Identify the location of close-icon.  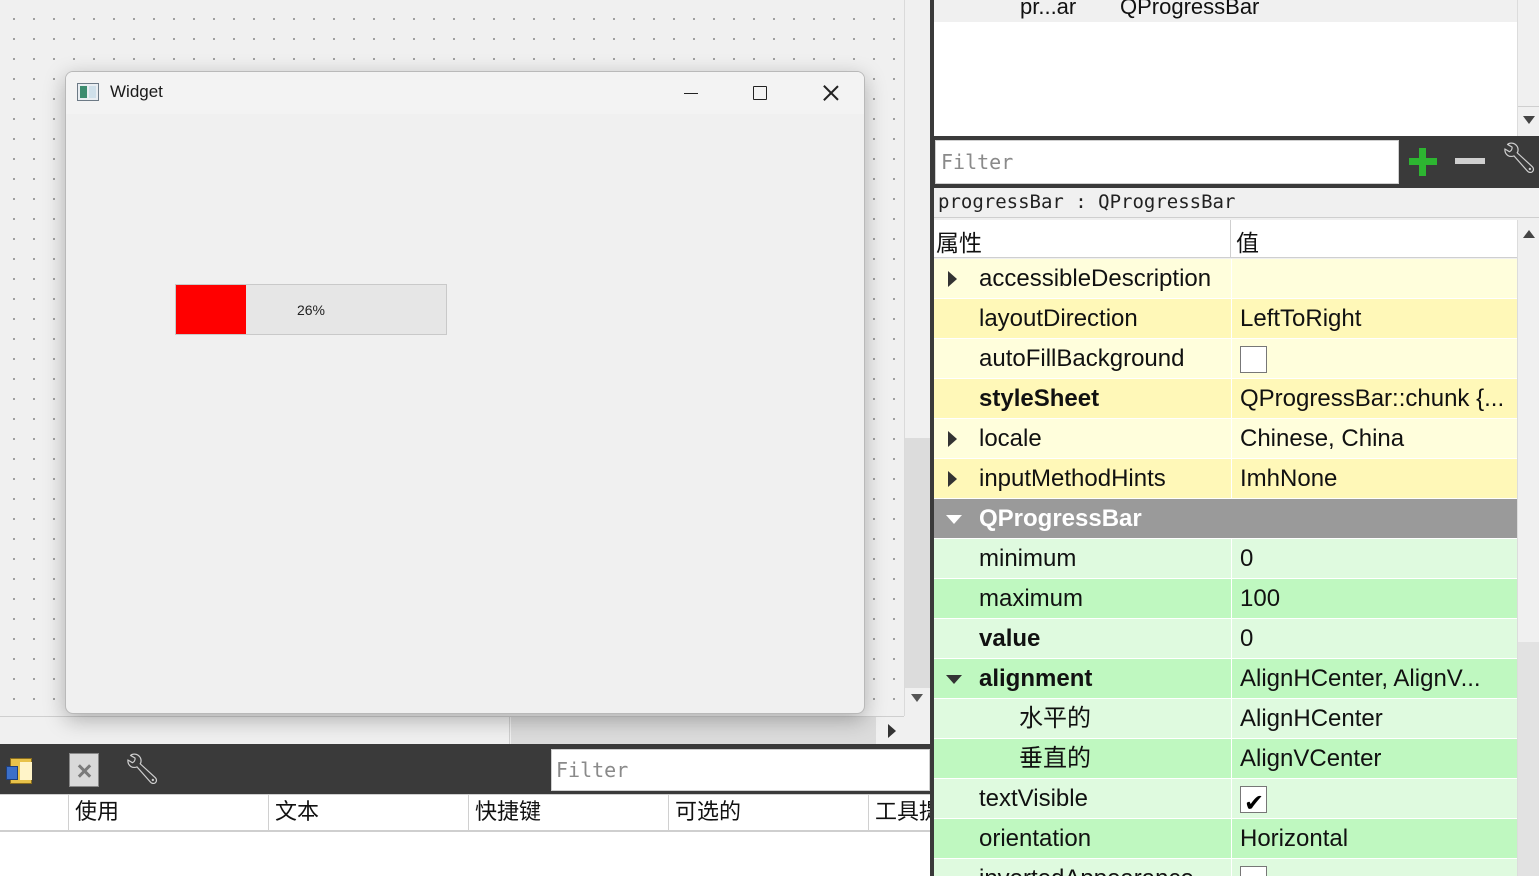
(831, 93).